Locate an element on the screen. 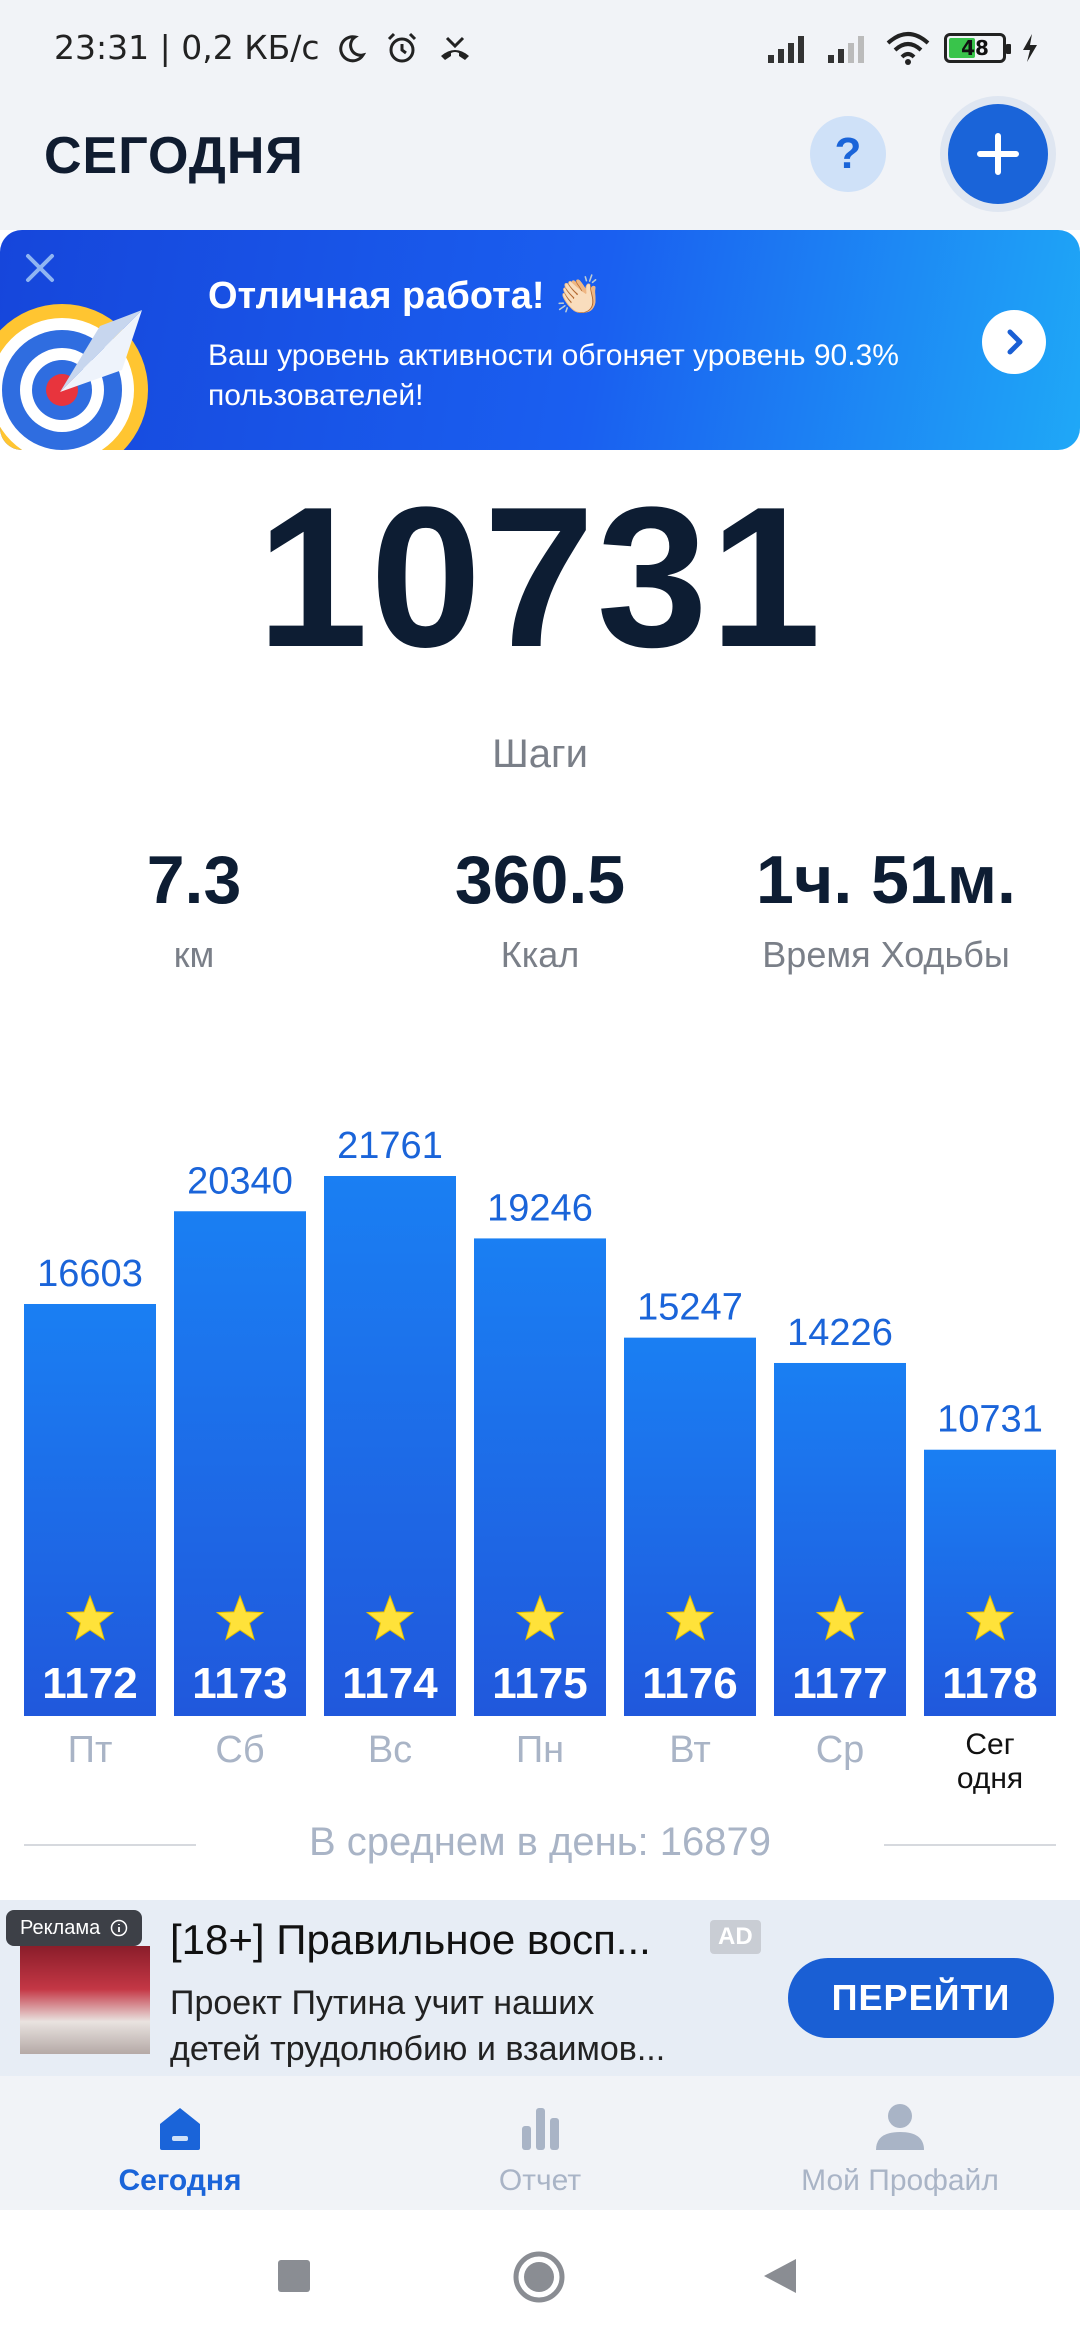 This screenshot has width=1080, height=2340. walk-time-label: Время Ходьбы is located at coordinates (886, 954).